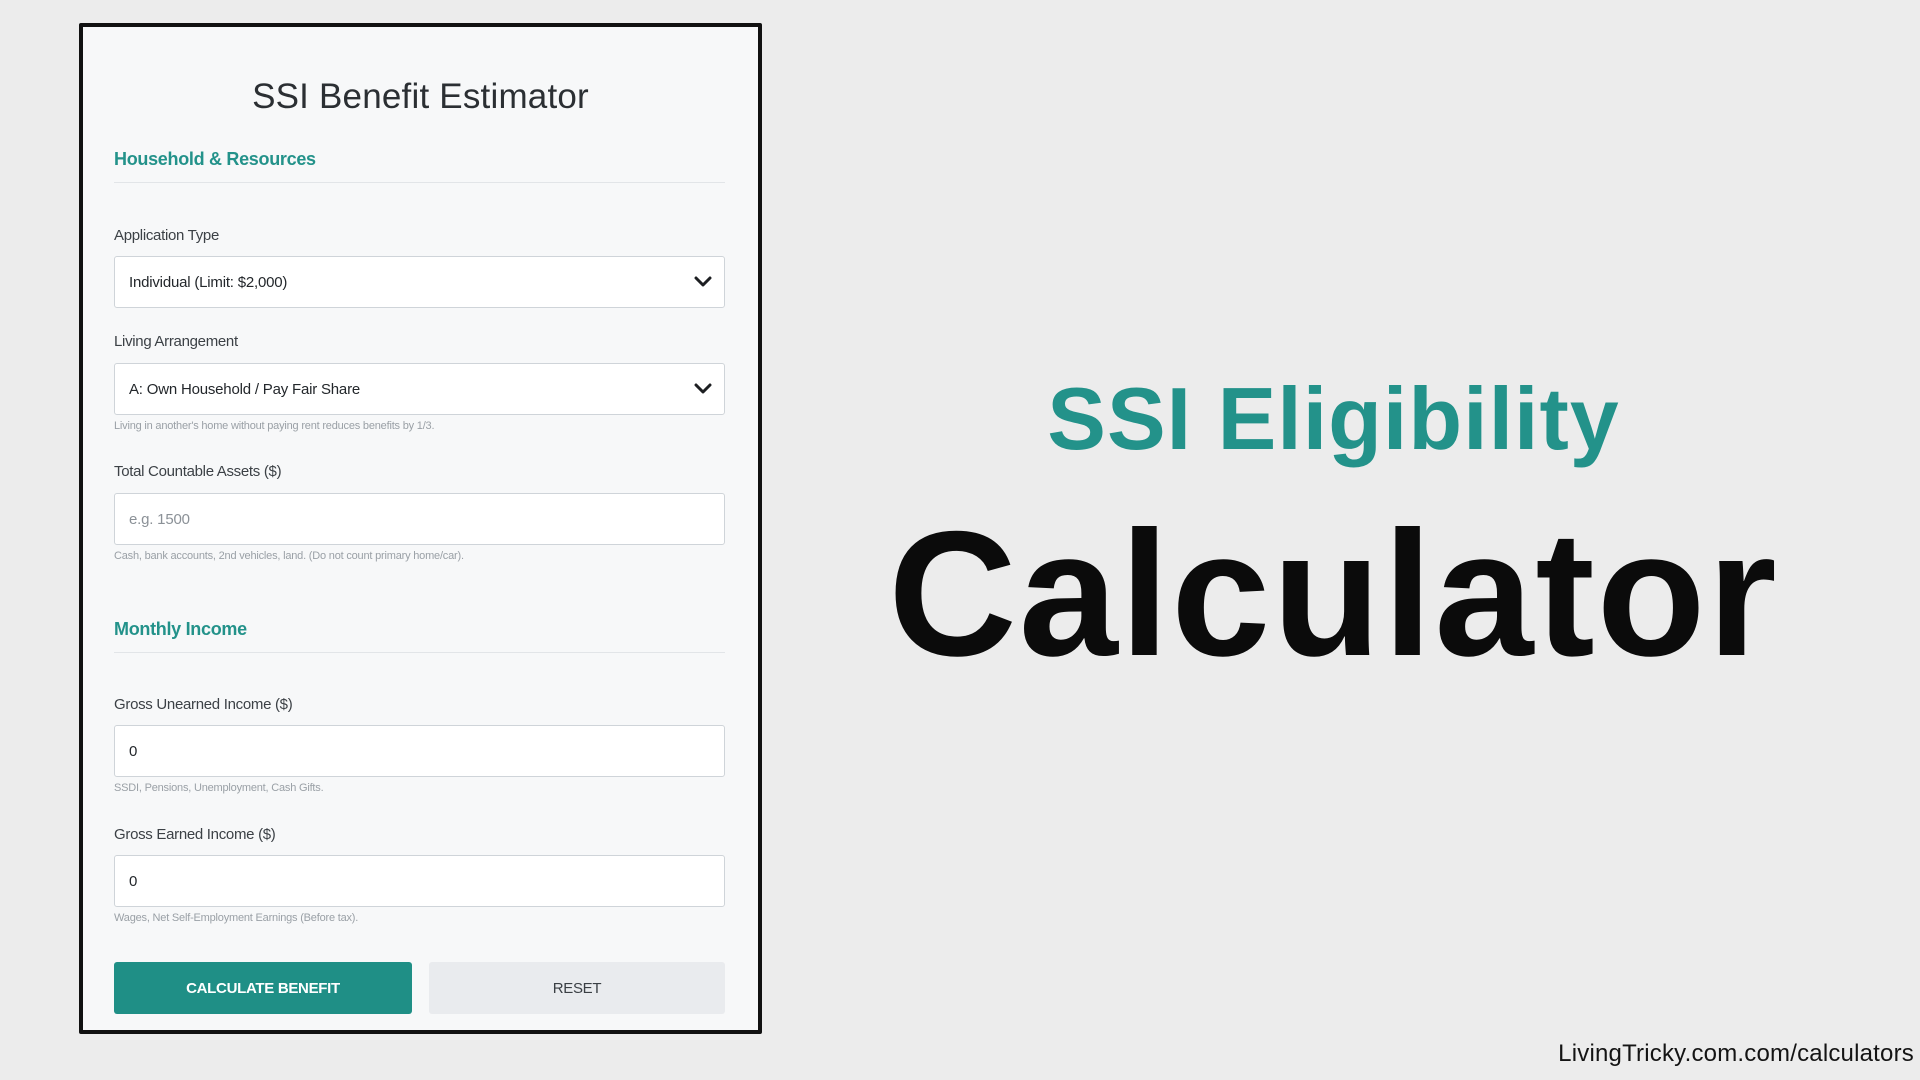 This screenshot has height=1080, width=1920. Describe the element at coordinates (176, 341) in the screenshot. I see `living-arrangement-label: Living Arrangement` at that location.